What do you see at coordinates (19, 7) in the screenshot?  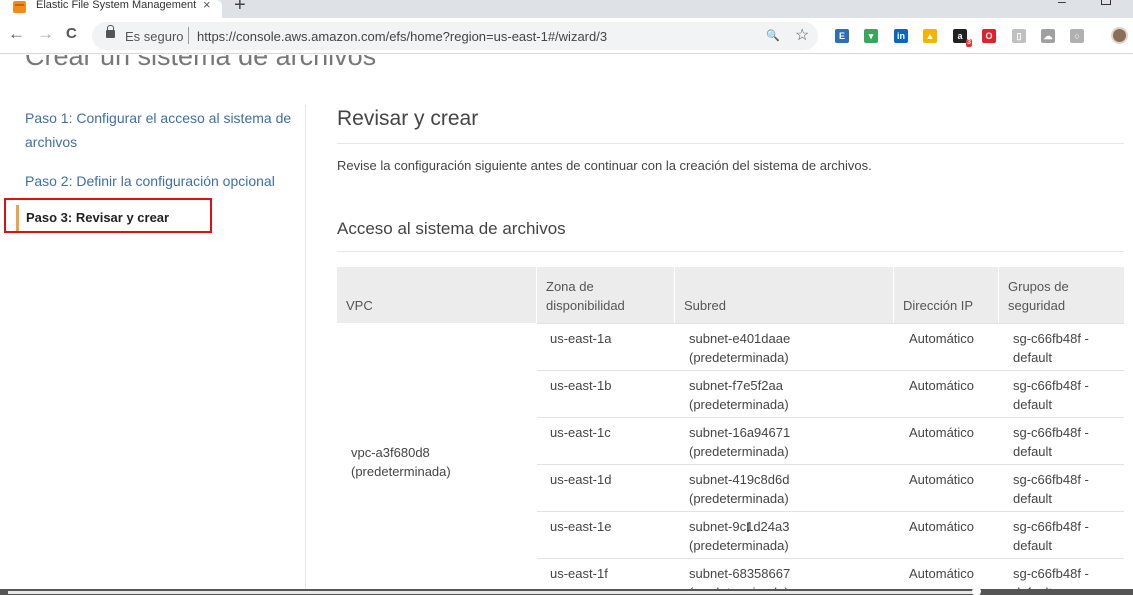 I see `aws-favicon-icon` at bounding box center [19, 7].